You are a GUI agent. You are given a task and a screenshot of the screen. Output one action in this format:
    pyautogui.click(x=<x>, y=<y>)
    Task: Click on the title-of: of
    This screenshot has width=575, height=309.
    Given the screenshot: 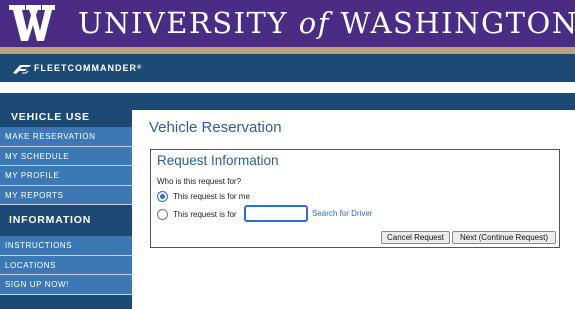 What is the action you would take?
    pyautogui.click(x=314, y=23)
    